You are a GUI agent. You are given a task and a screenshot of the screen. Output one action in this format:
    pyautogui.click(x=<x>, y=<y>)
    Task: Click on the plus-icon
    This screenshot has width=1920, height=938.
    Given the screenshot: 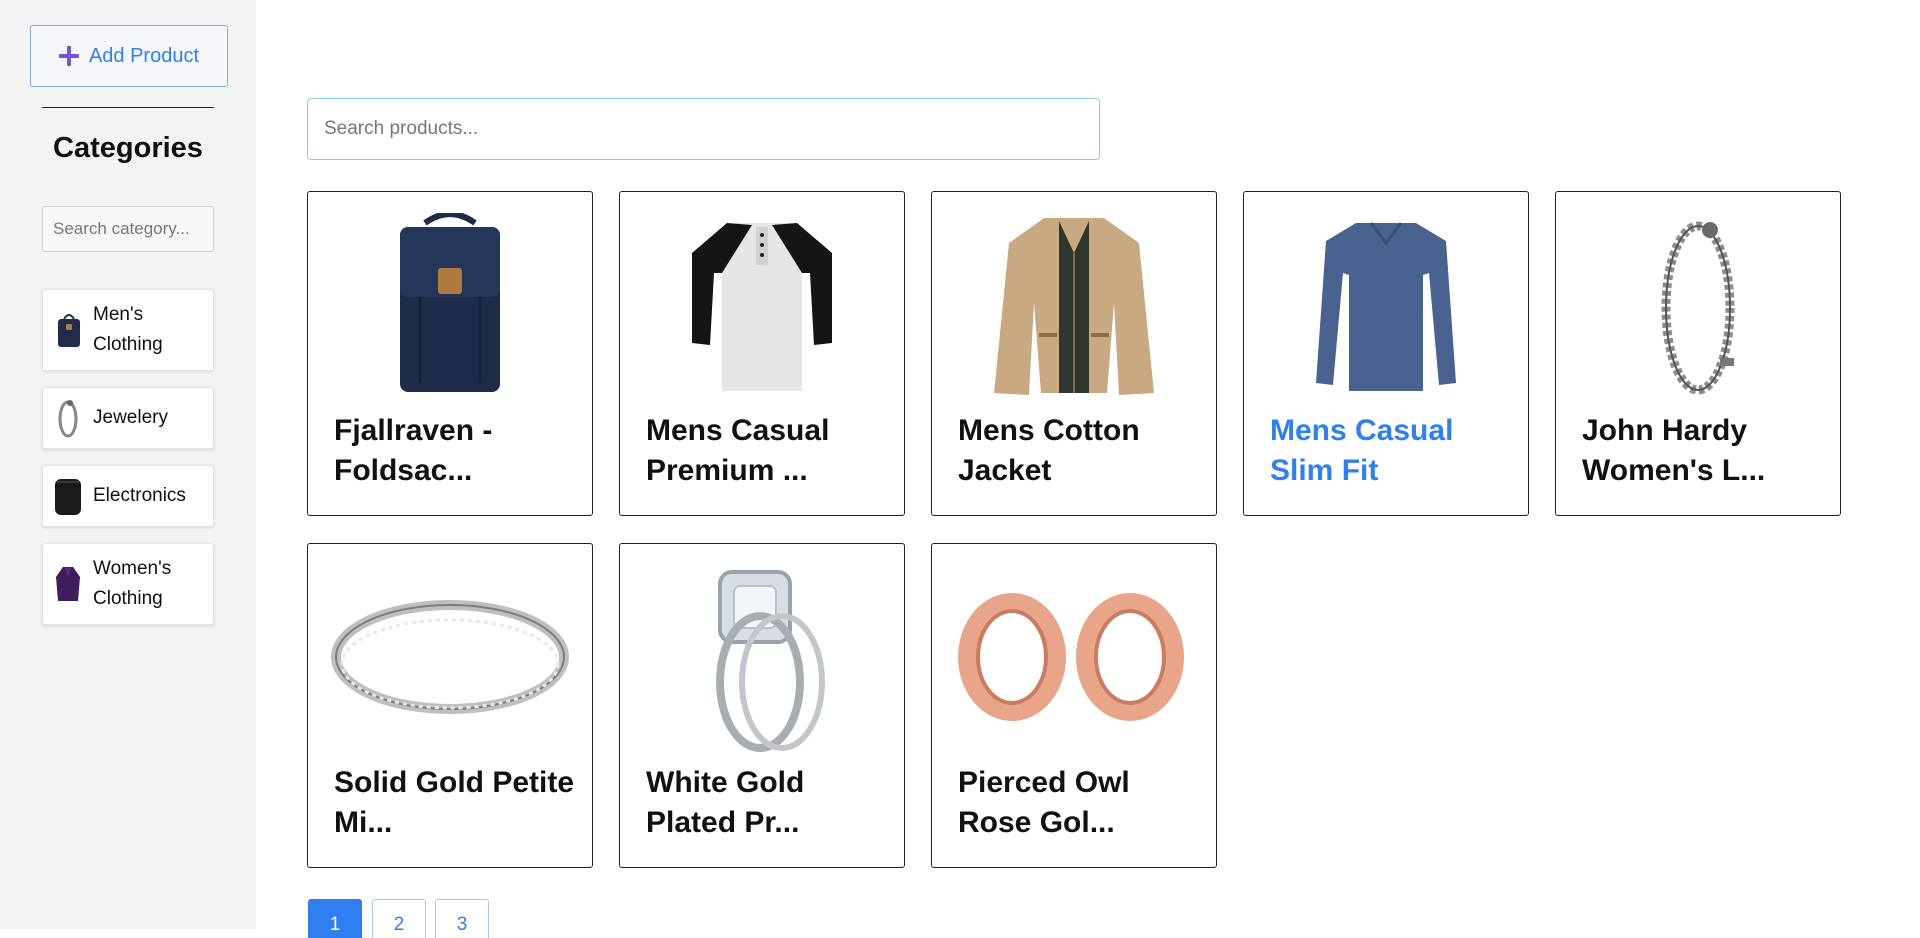 What is the action you would take?
    pyautogui.click(x=68, y=56)
    